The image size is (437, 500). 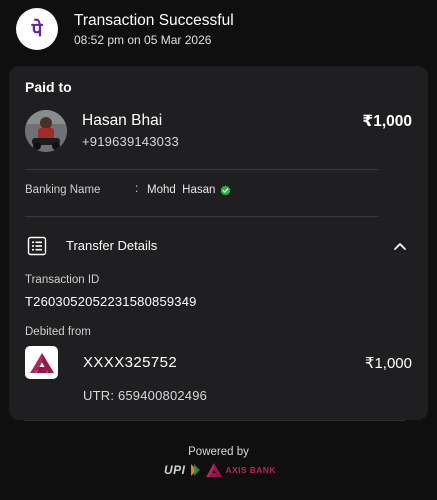 I want to click on debit-account-number: XXXX325752, so click(x=130, y=362).